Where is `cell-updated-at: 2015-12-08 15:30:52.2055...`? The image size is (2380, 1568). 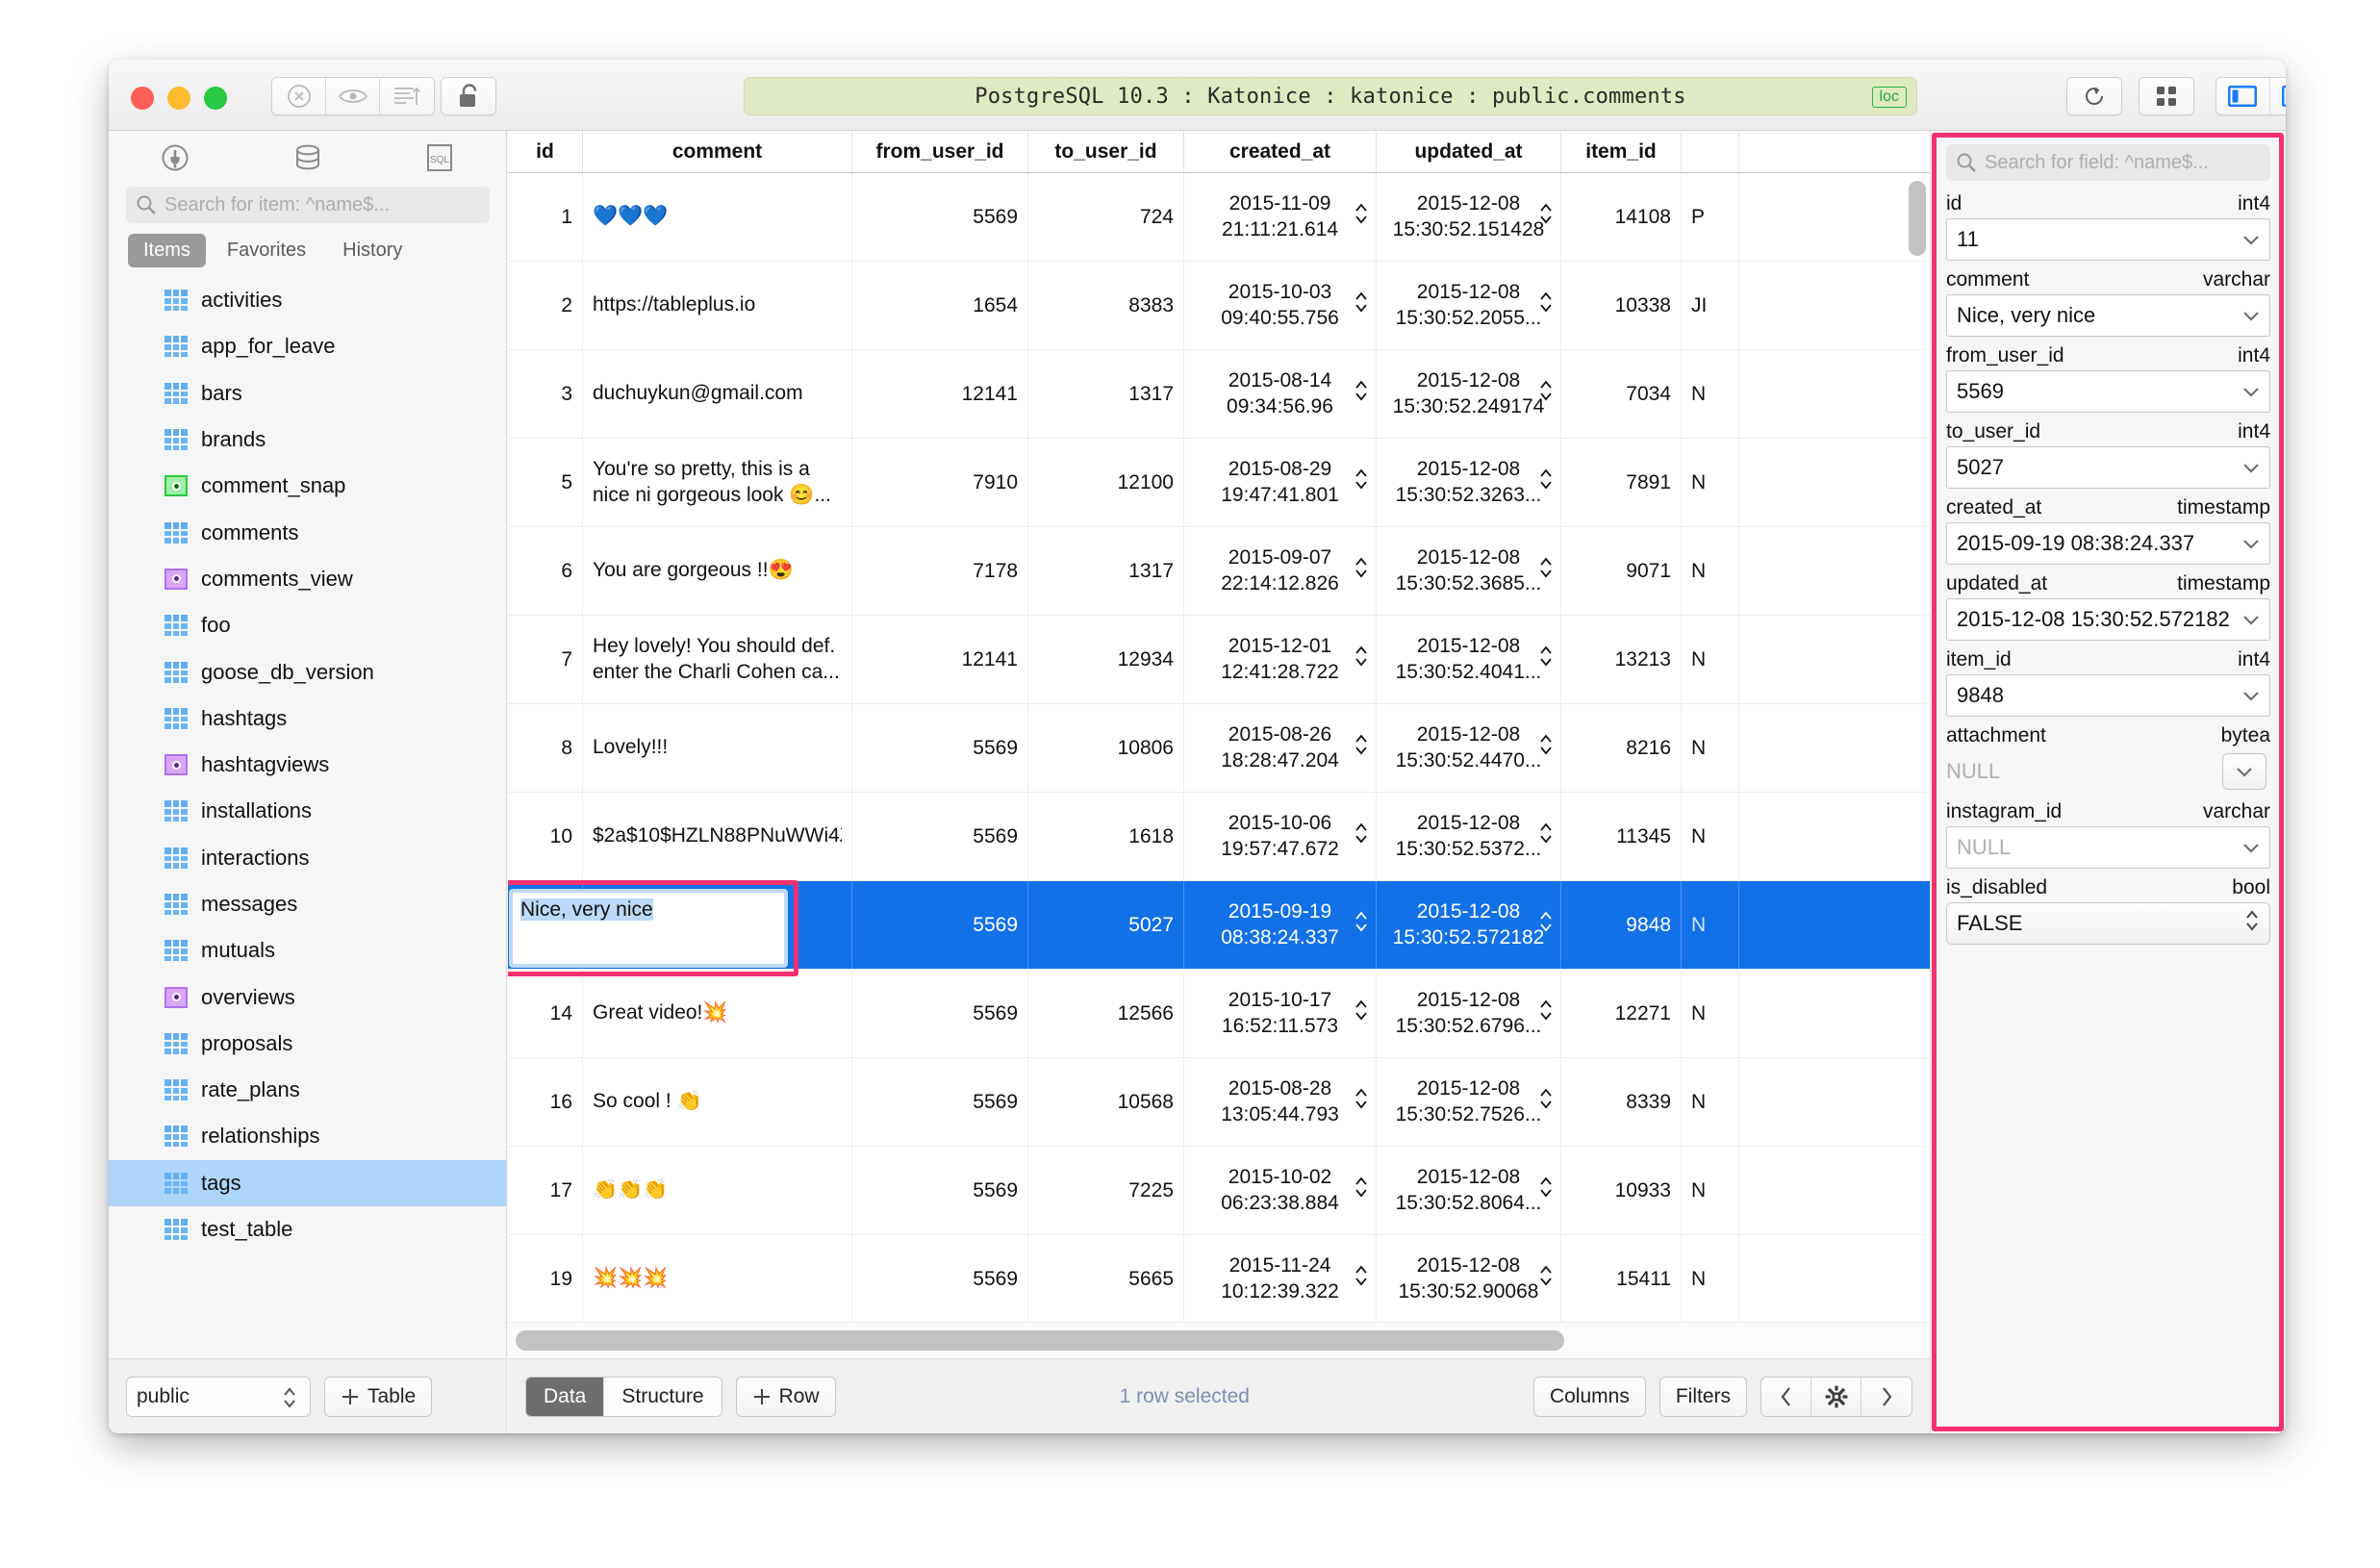 cell-updated-at: 2015-12-08 15:30:52.2055... is located at coordinates (1469, 305).